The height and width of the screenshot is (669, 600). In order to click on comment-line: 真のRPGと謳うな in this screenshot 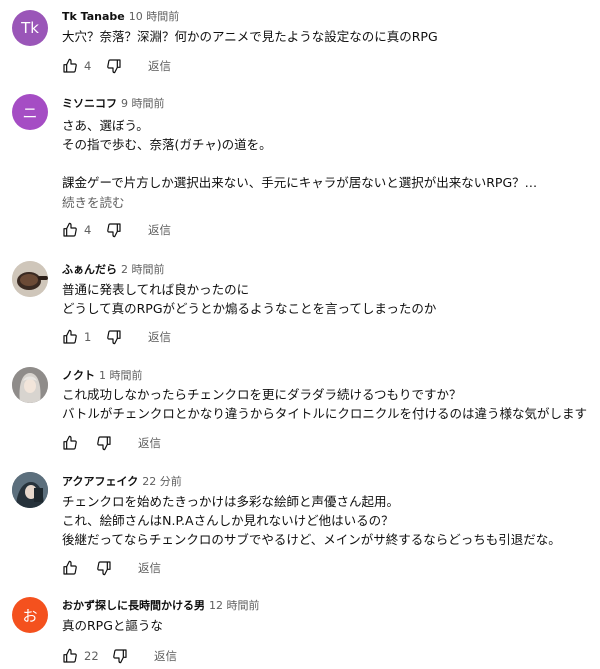, I will do `click(112, 625)`.